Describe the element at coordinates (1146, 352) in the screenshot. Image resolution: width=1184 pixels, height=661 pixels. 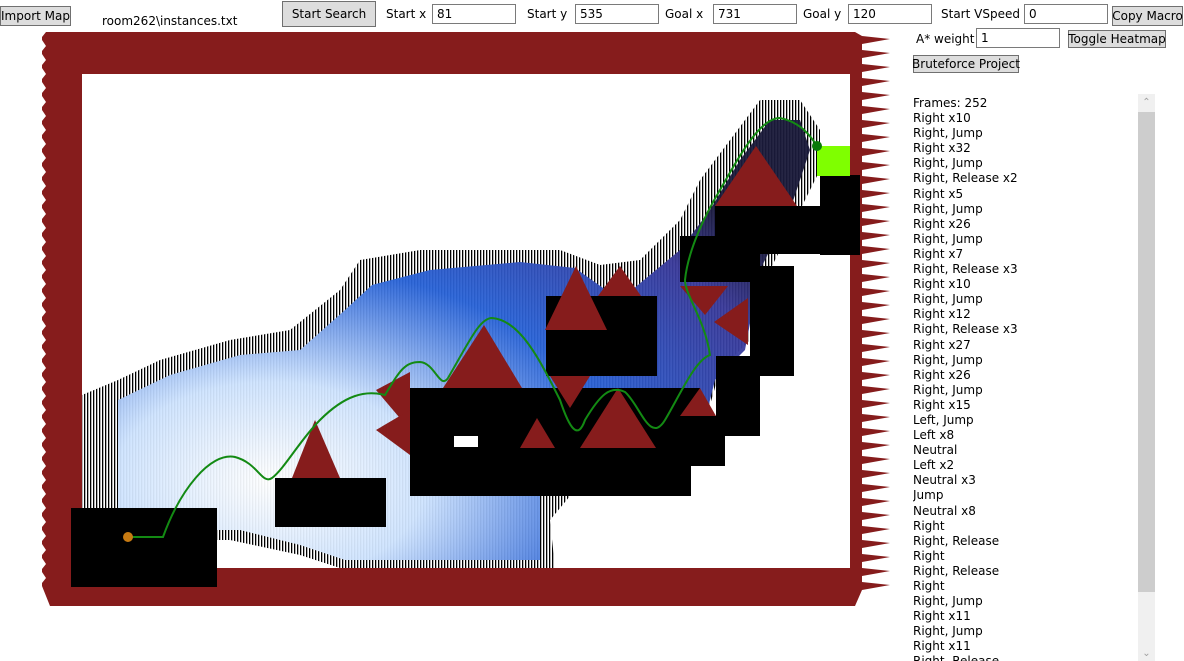
I see `scroll-thumb` at that location.